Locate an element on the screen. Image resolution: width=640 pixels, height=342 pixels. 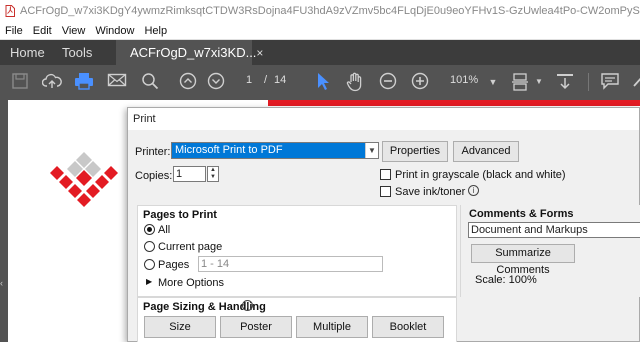
copies-stepper: ▲ ▼ is located at coordinates (213, 174).